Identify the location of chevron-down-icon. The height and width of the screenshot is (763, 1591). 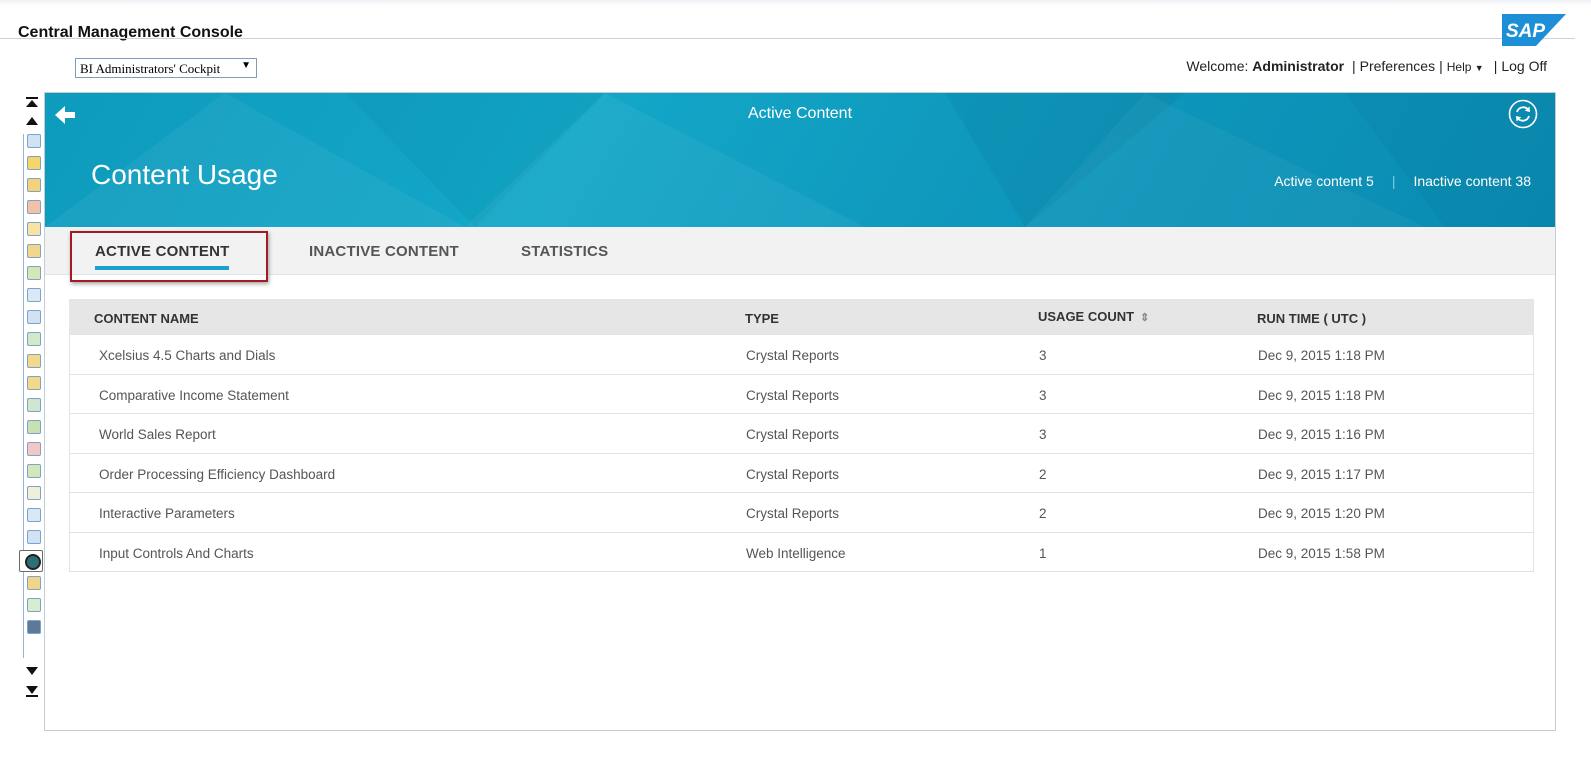
(32, 671).